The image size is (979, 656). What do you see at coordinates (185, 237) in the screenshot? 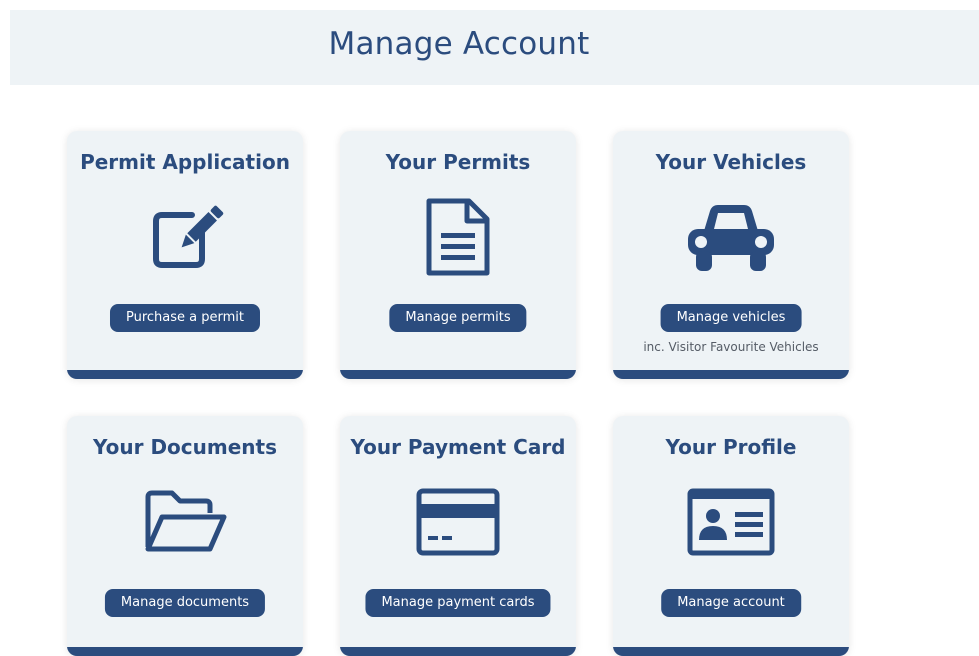
I see `edit-icon` at bounding box center [185, 237].